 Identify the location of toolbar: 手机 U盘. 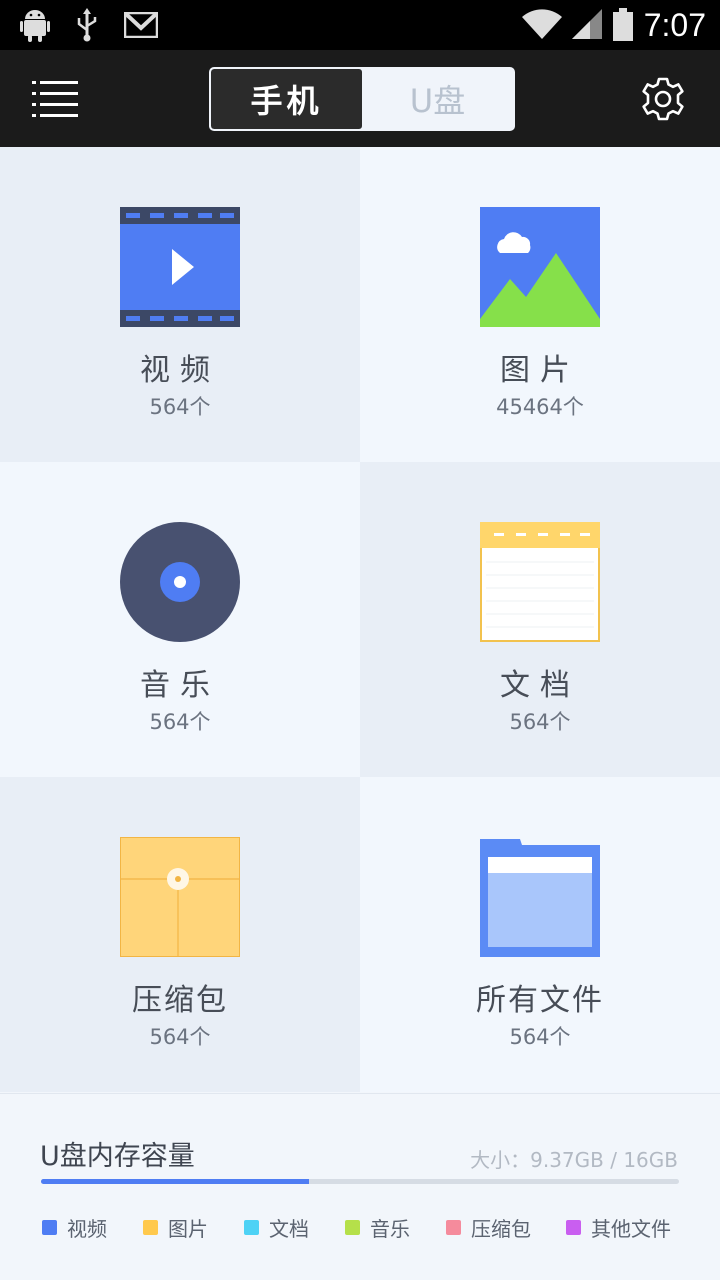
(360, 98).